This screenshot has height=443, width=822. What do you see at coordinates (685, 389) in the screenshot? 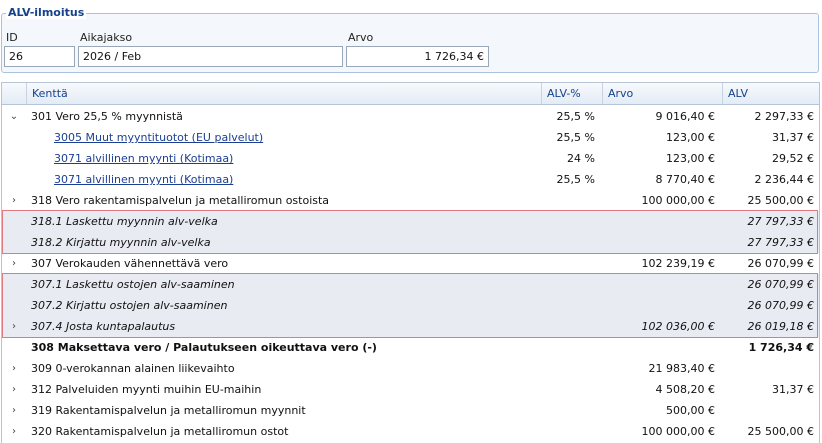
I see `row-value: 4 508,20 €` at bounding box center [685, 389].